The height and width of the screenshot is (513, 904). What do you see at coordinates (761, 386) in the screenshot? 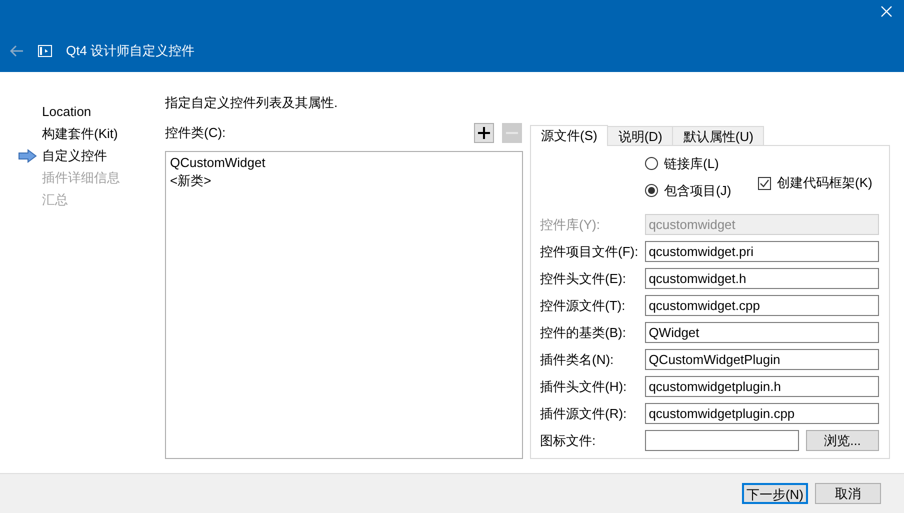
I see `input-field: qcustomwidgetplugin.h` at bounding box center [761, 386].